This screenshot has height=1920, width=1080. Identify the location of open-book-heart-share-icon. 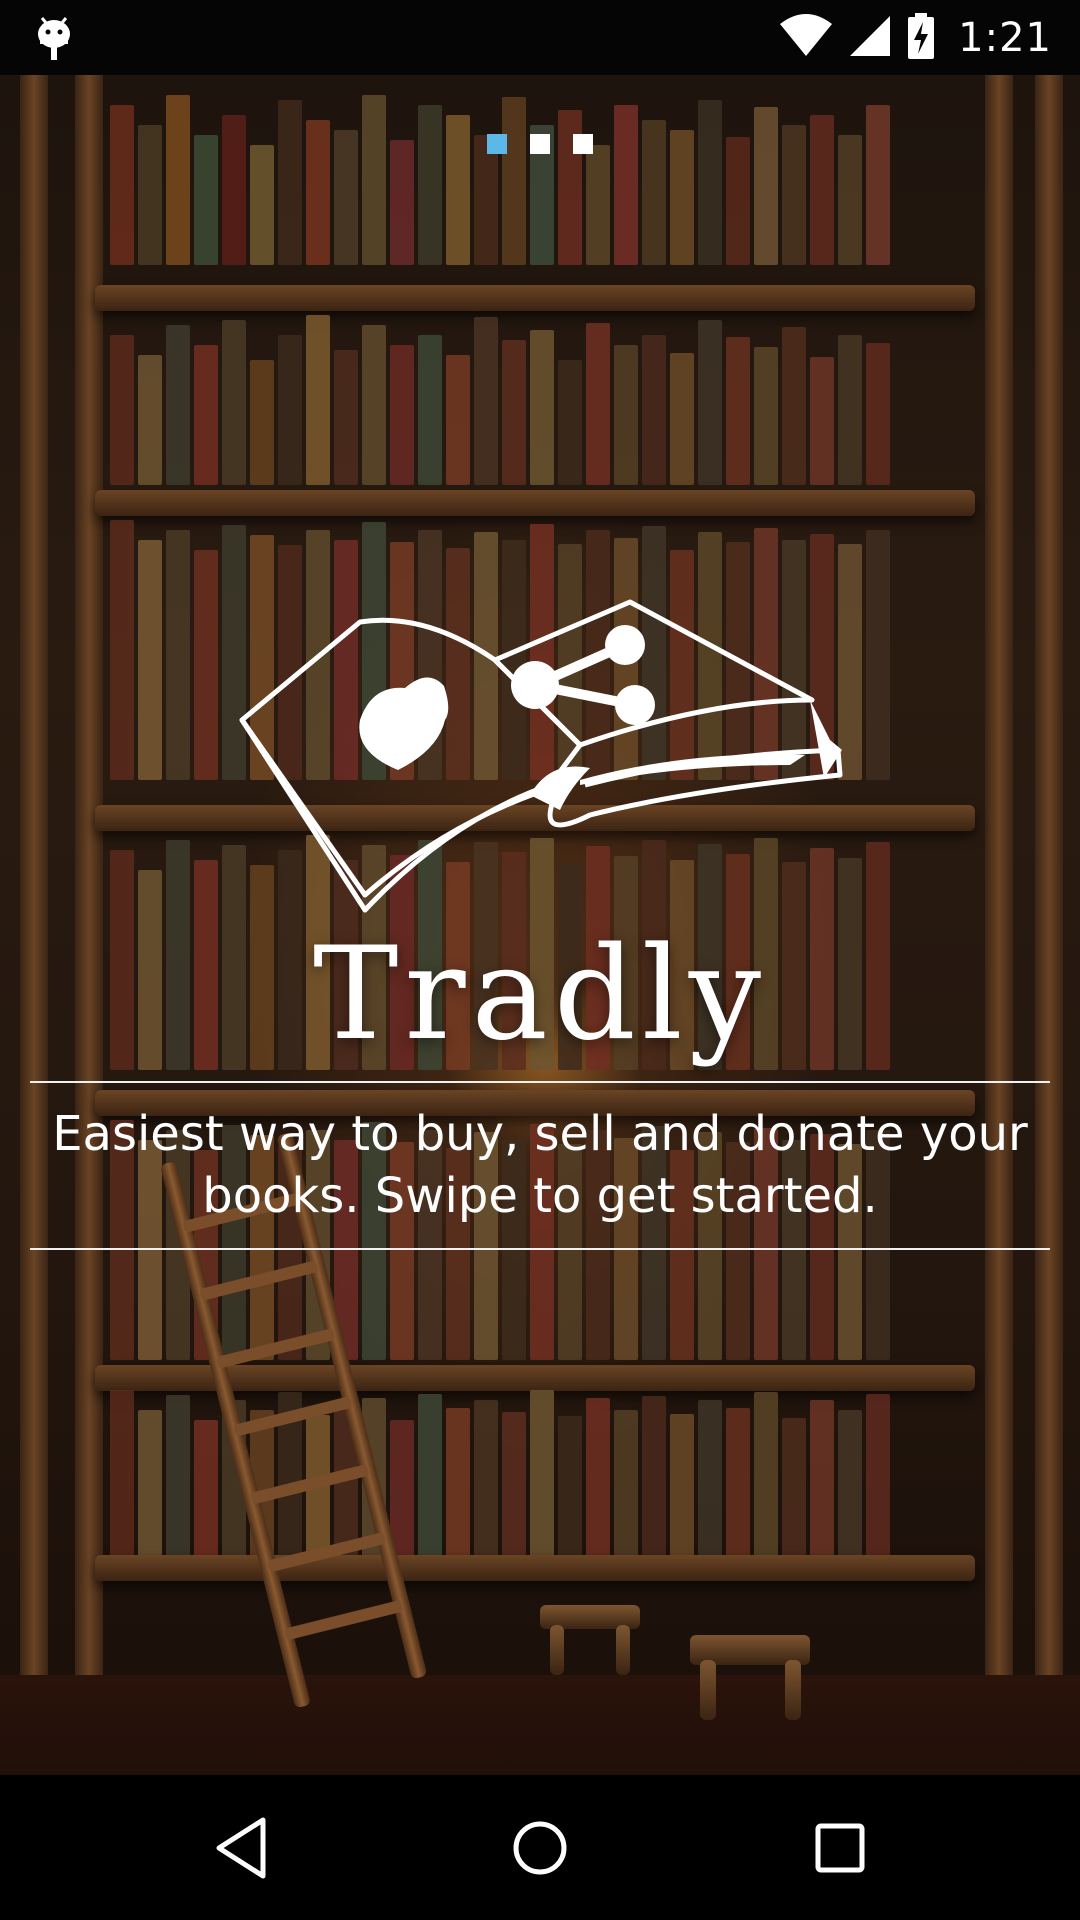
(540, 760).